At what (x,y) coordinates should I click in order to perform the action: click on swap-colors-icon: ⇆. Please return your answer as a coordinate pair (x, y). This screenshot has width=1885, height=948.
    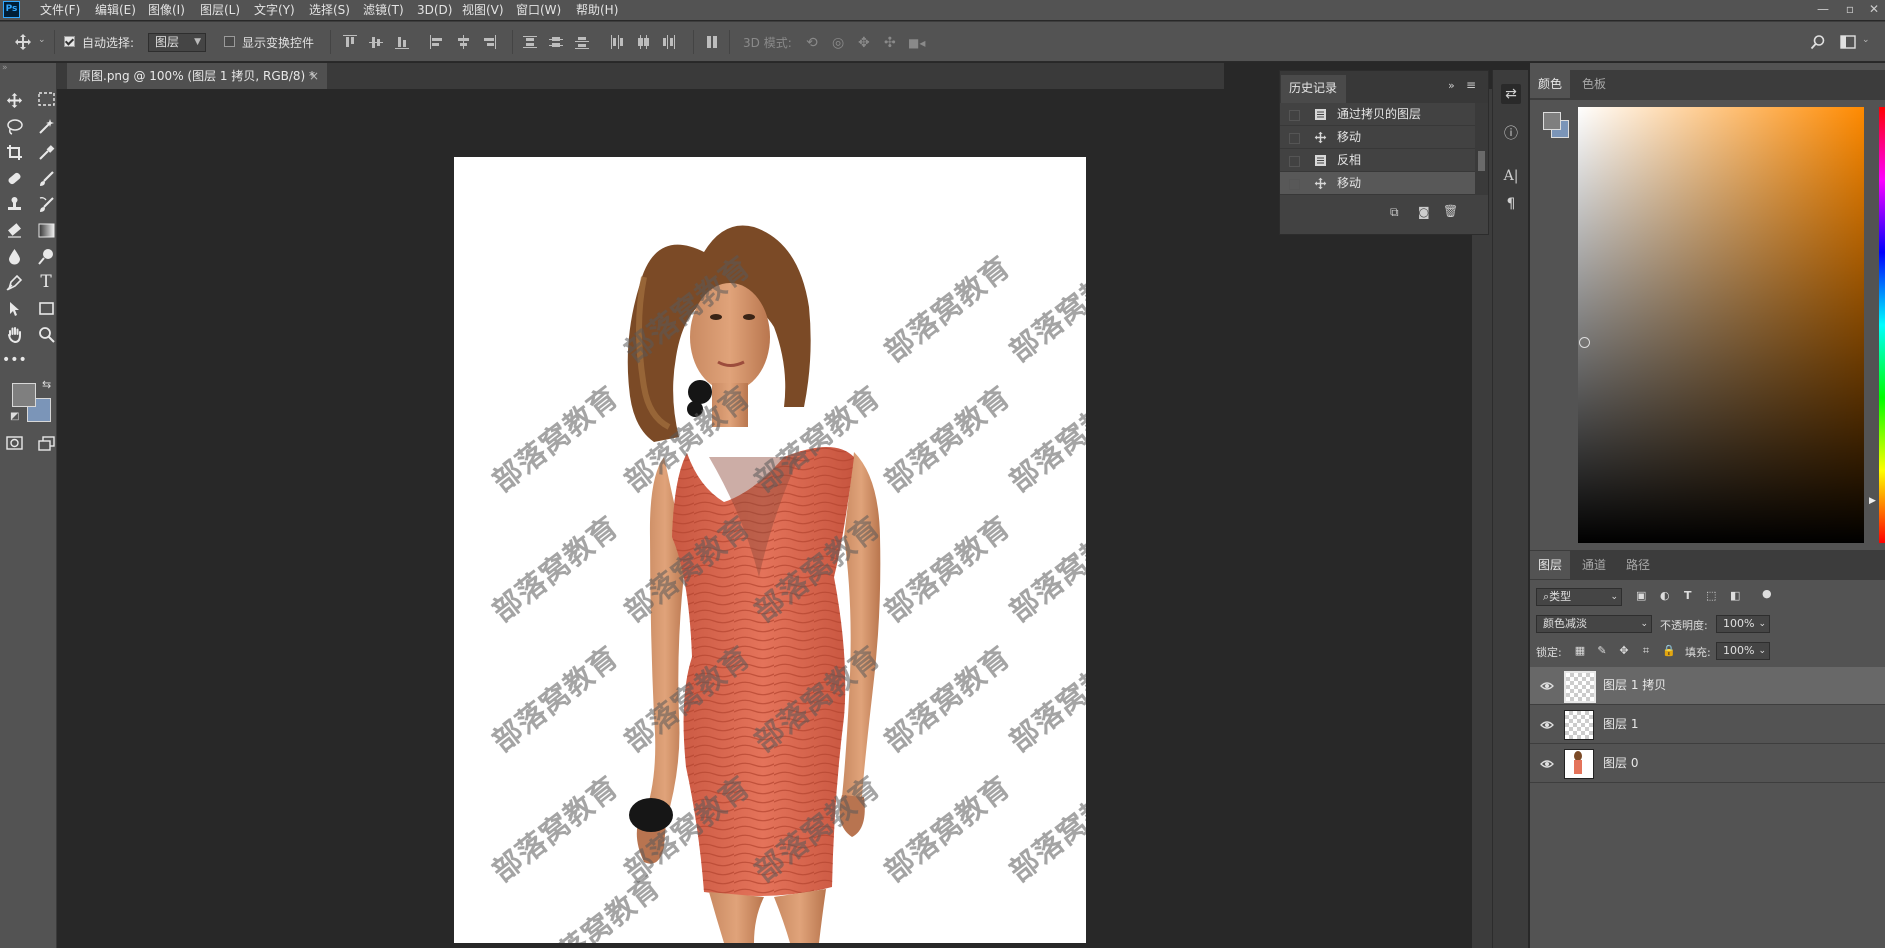
    Looking at the image, I should click on (46, 384).